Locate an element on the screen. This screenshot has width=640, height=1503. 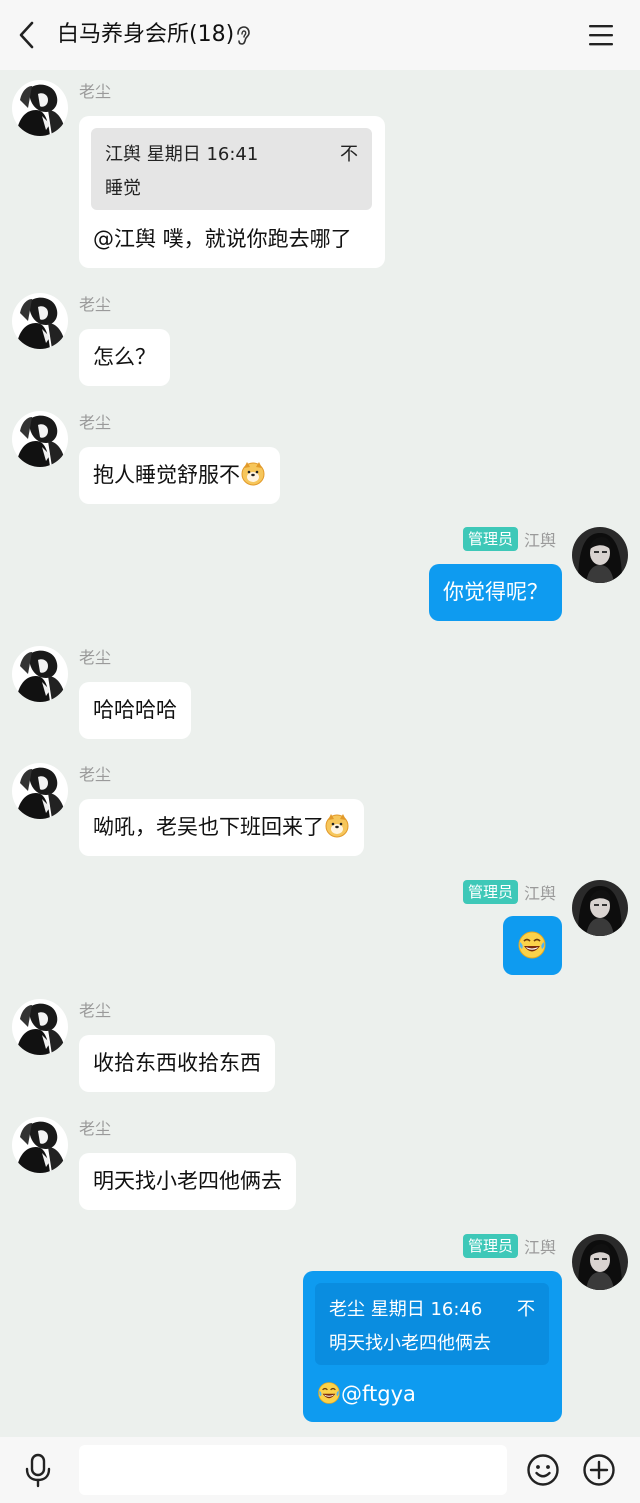
message-bubble: 江舆 星期日 16:41 睡觉 不 @江舆 噗，就说你跑去哪了 is located at coordinates (232, 192).